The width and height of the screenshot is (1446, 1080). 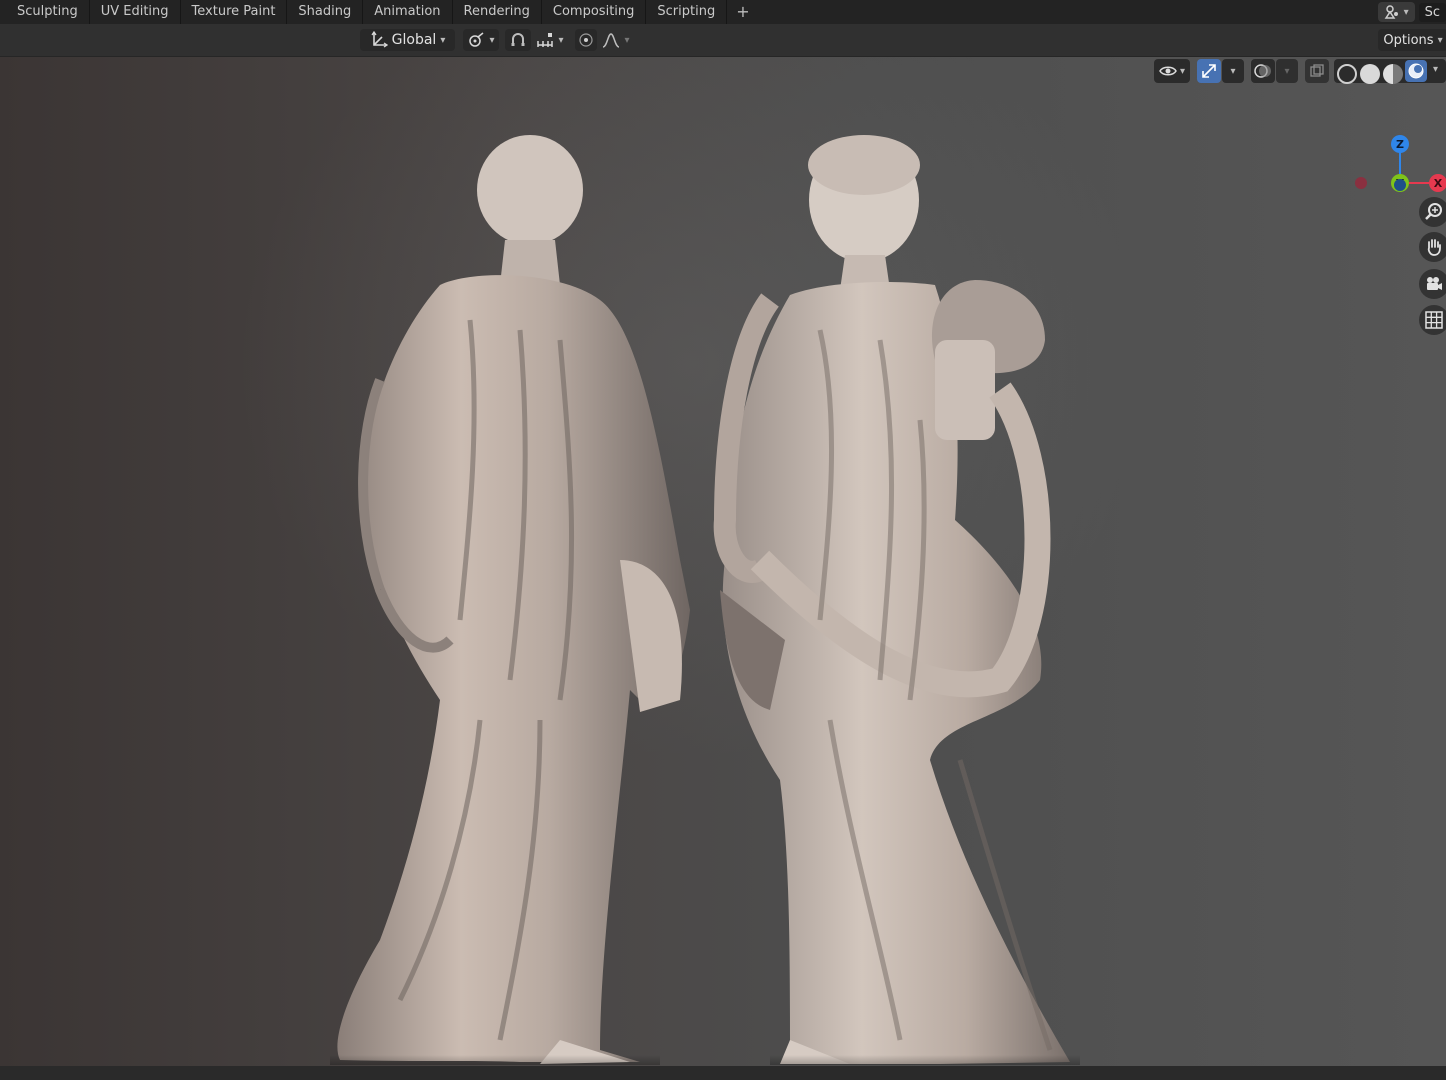 I want to click on tab-compositing: Compositing, so click(x=594, y=12).